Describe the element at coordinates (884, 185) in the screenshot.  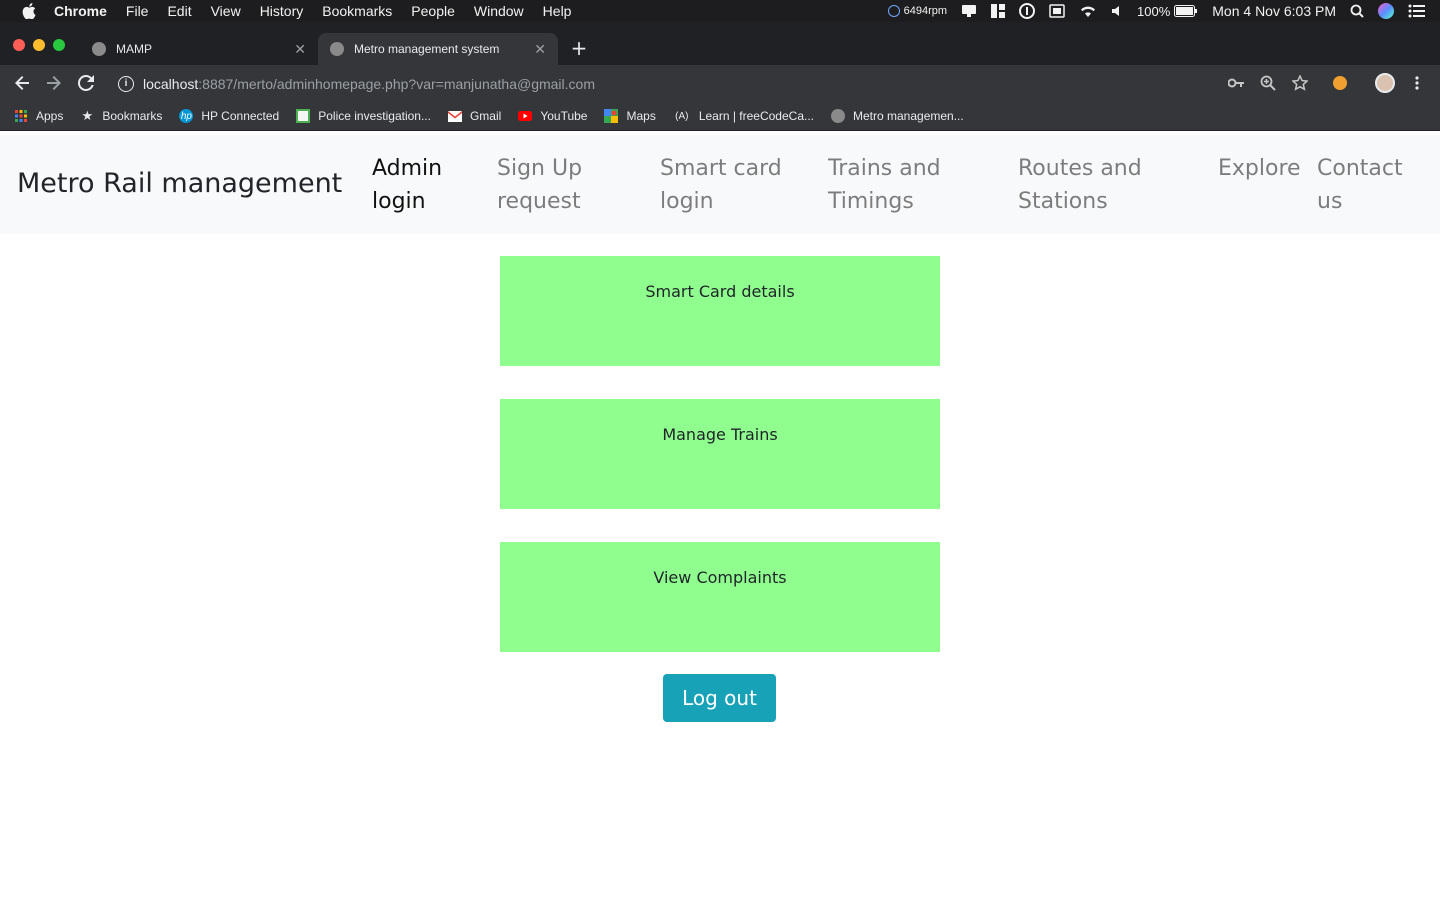
I see `nav-trains-and-timings: Trains and Timings` at that location.